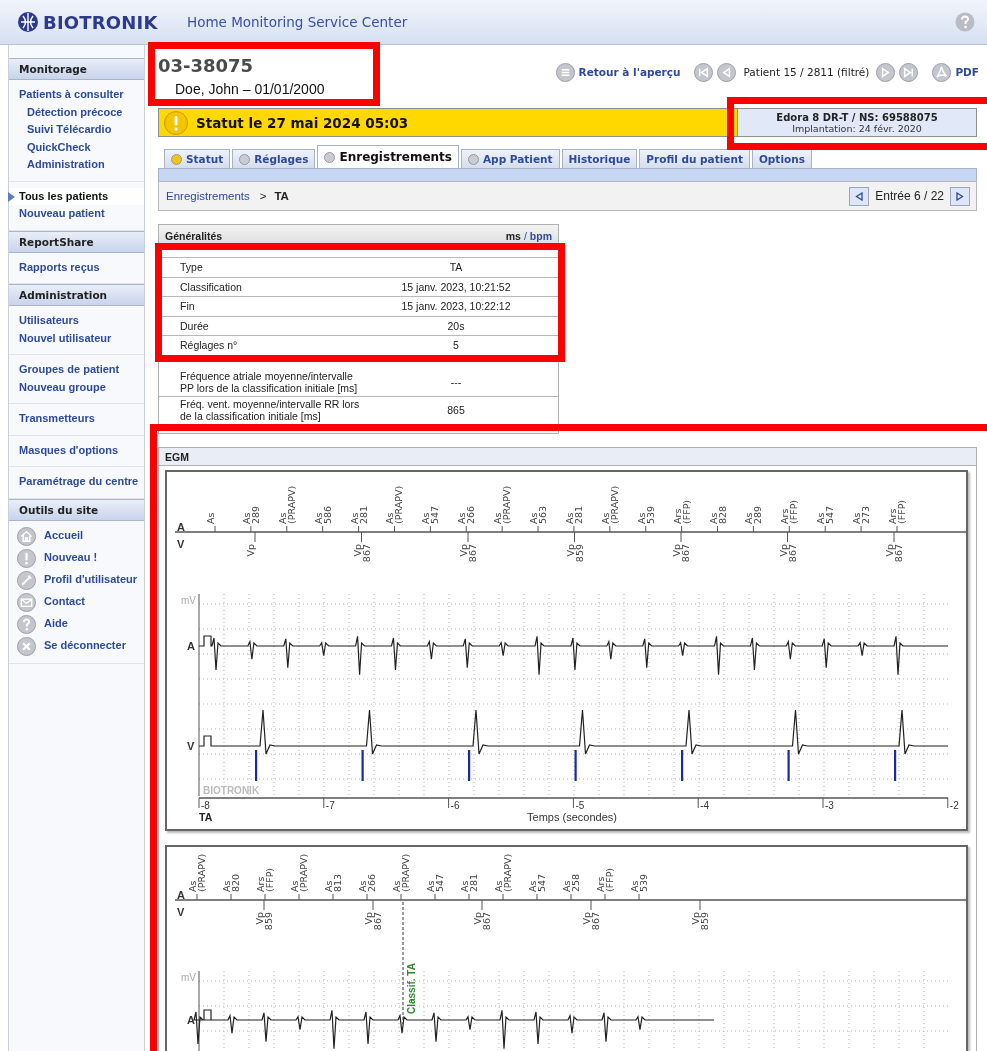  What do you see at coordinates (53, 624) in the screenshot?
I see `sidebar-link: Aide` at bounding box center [53, 624].